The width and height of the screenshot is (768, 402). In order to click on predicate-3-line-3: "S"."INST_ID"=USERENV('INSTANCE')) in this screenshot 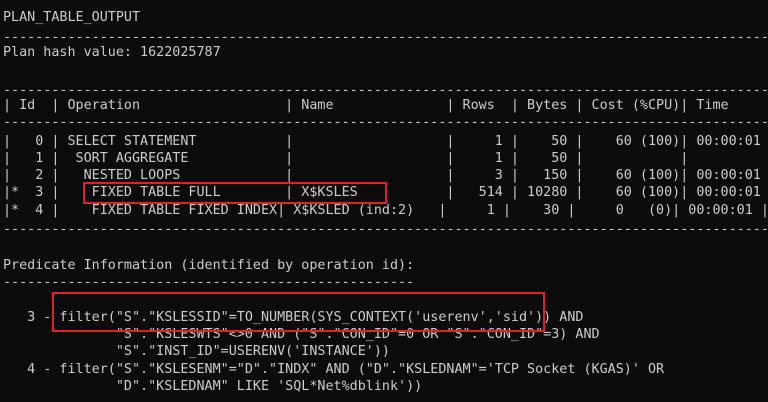, I will do `click(196, 351)`.